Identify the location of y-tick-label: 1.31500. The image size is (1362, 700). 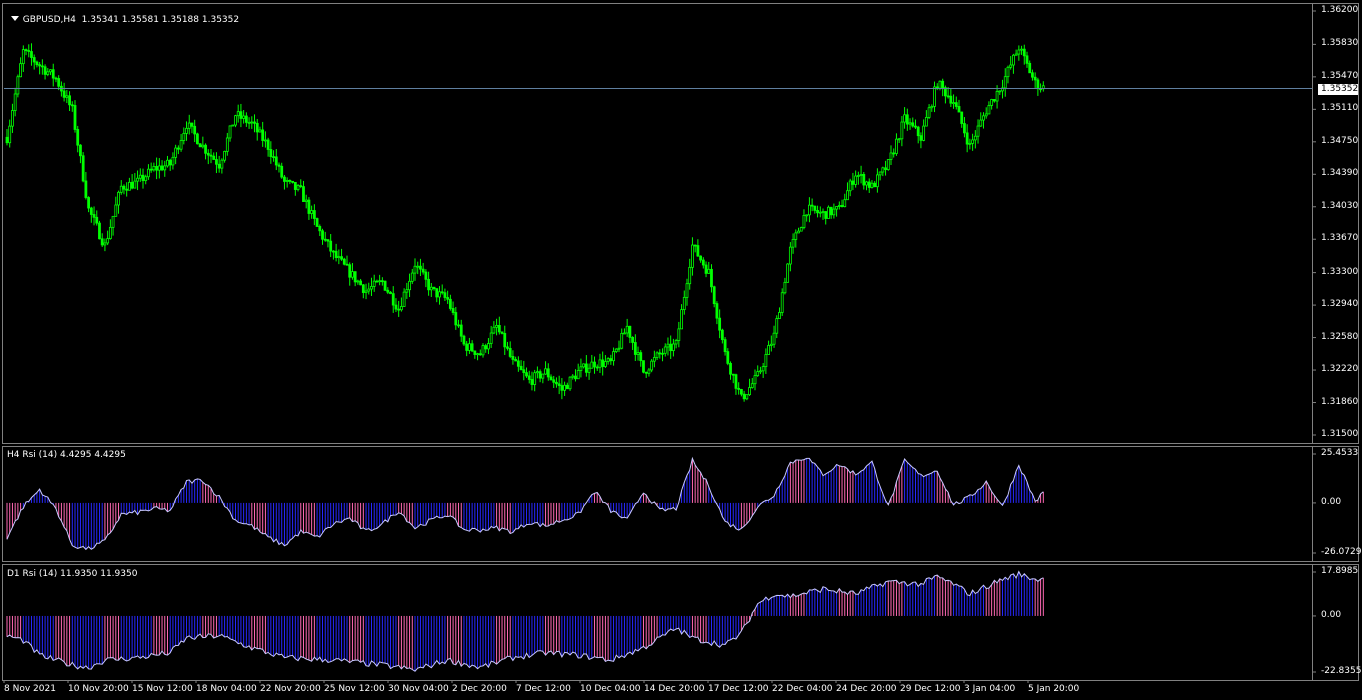
(1340, 434).